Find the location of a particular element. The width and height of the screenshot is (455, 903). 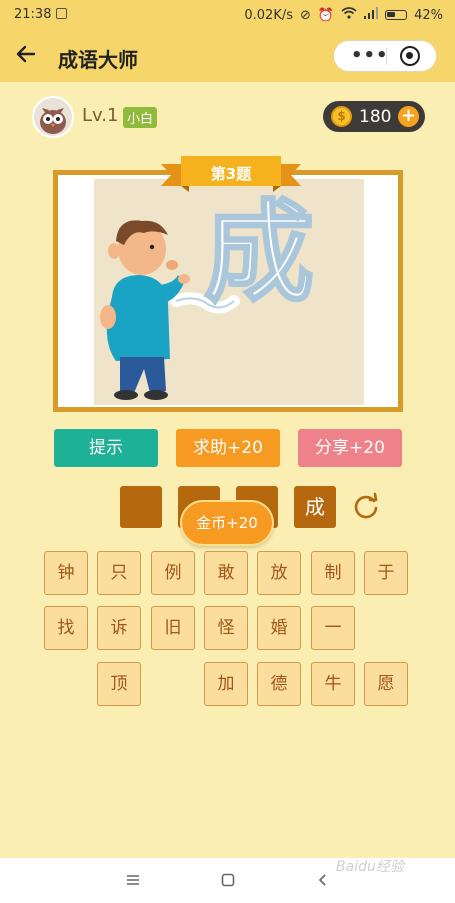

nav-bar: 成语大师 ••• is located at coordinates (227, 56).